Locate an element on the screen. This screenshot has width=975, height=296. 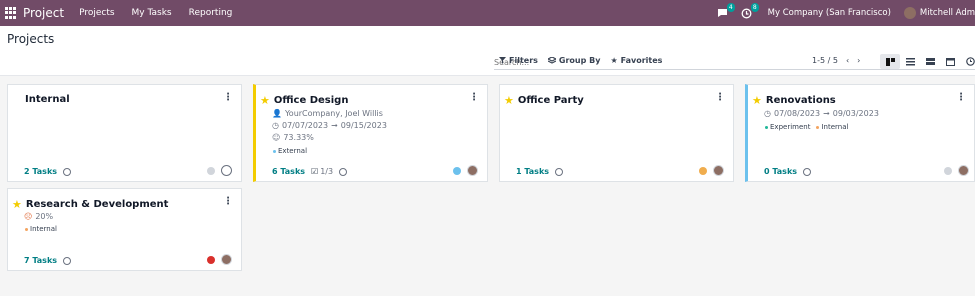
group-by-button: Group By is located at coordinates (574, 60).